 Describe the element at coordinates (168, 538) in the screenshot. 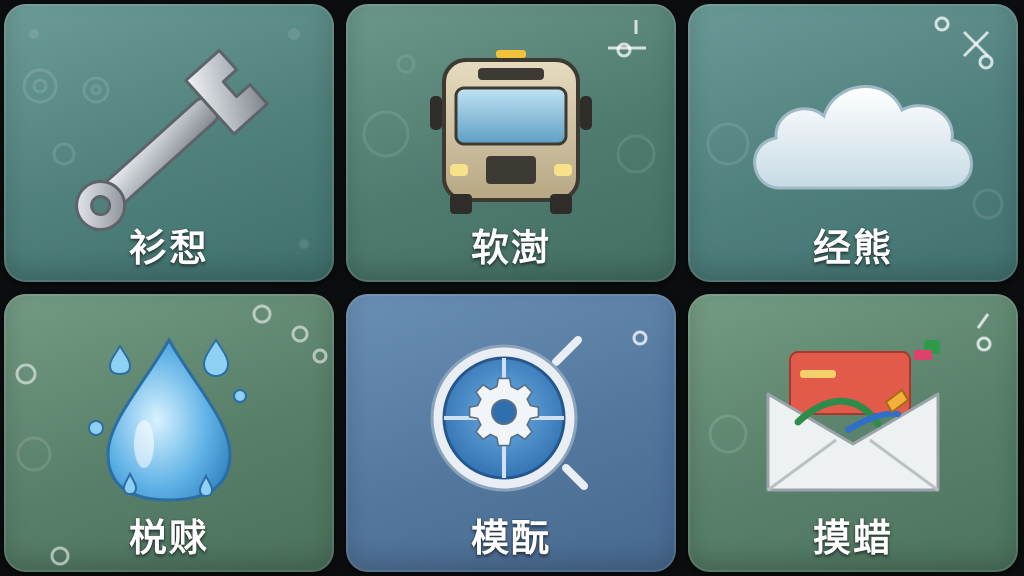

I see `app-tile-label: 棁赇` at that location.